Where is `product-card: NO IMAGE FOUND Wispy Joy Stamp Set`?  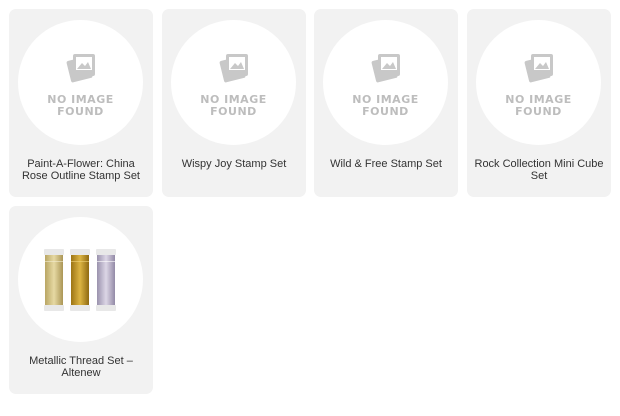
product-card: NO IMAGE FOUND Wispy Joy Stamp Set is located at coordinates (234, 103).